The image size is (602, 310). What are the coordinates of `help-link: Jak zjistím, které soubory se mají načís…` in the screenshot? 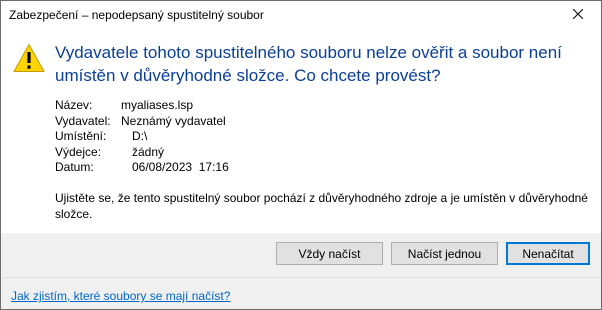 It's located at (120, 296).